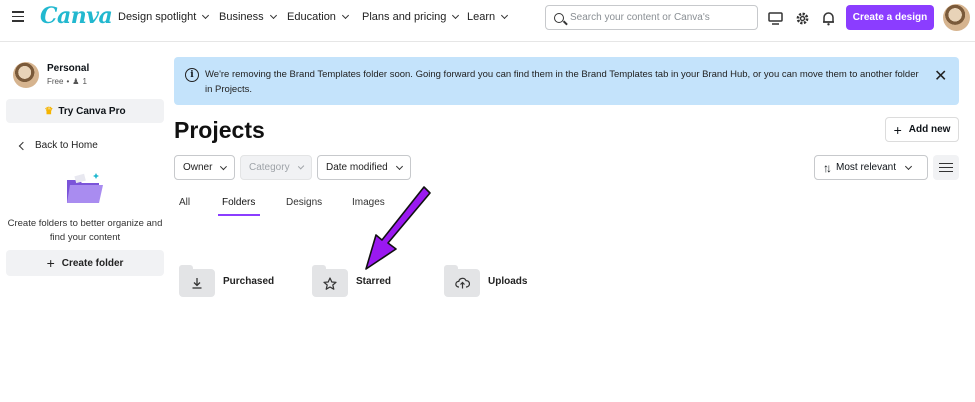 This screenshot has height=402, width=975. Describe the element at coordinates (55, 81) in the screenshot. I see `plan-label: Free` at that location.